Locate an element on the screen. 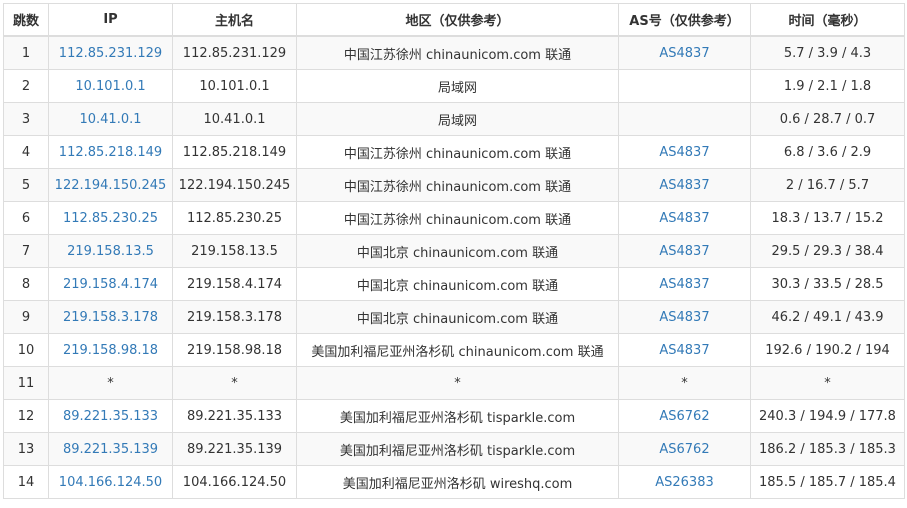 This screenshot has height=508, width=907. hostname-cell: 219.158.3.178 is located at coordinates (234, 317).